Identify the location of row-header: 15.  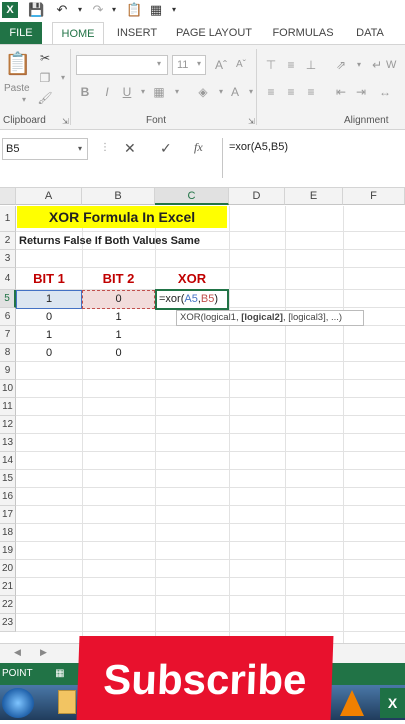
(8, 479).